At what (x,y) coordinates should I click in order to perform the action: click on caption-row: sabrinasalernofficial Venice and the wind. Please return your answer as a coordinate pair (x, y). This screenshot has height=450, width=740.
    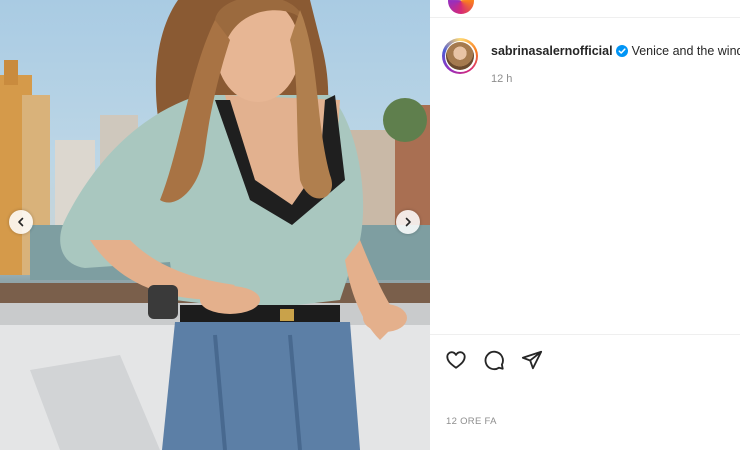
    Looking at the image, I should click on (591, 56).